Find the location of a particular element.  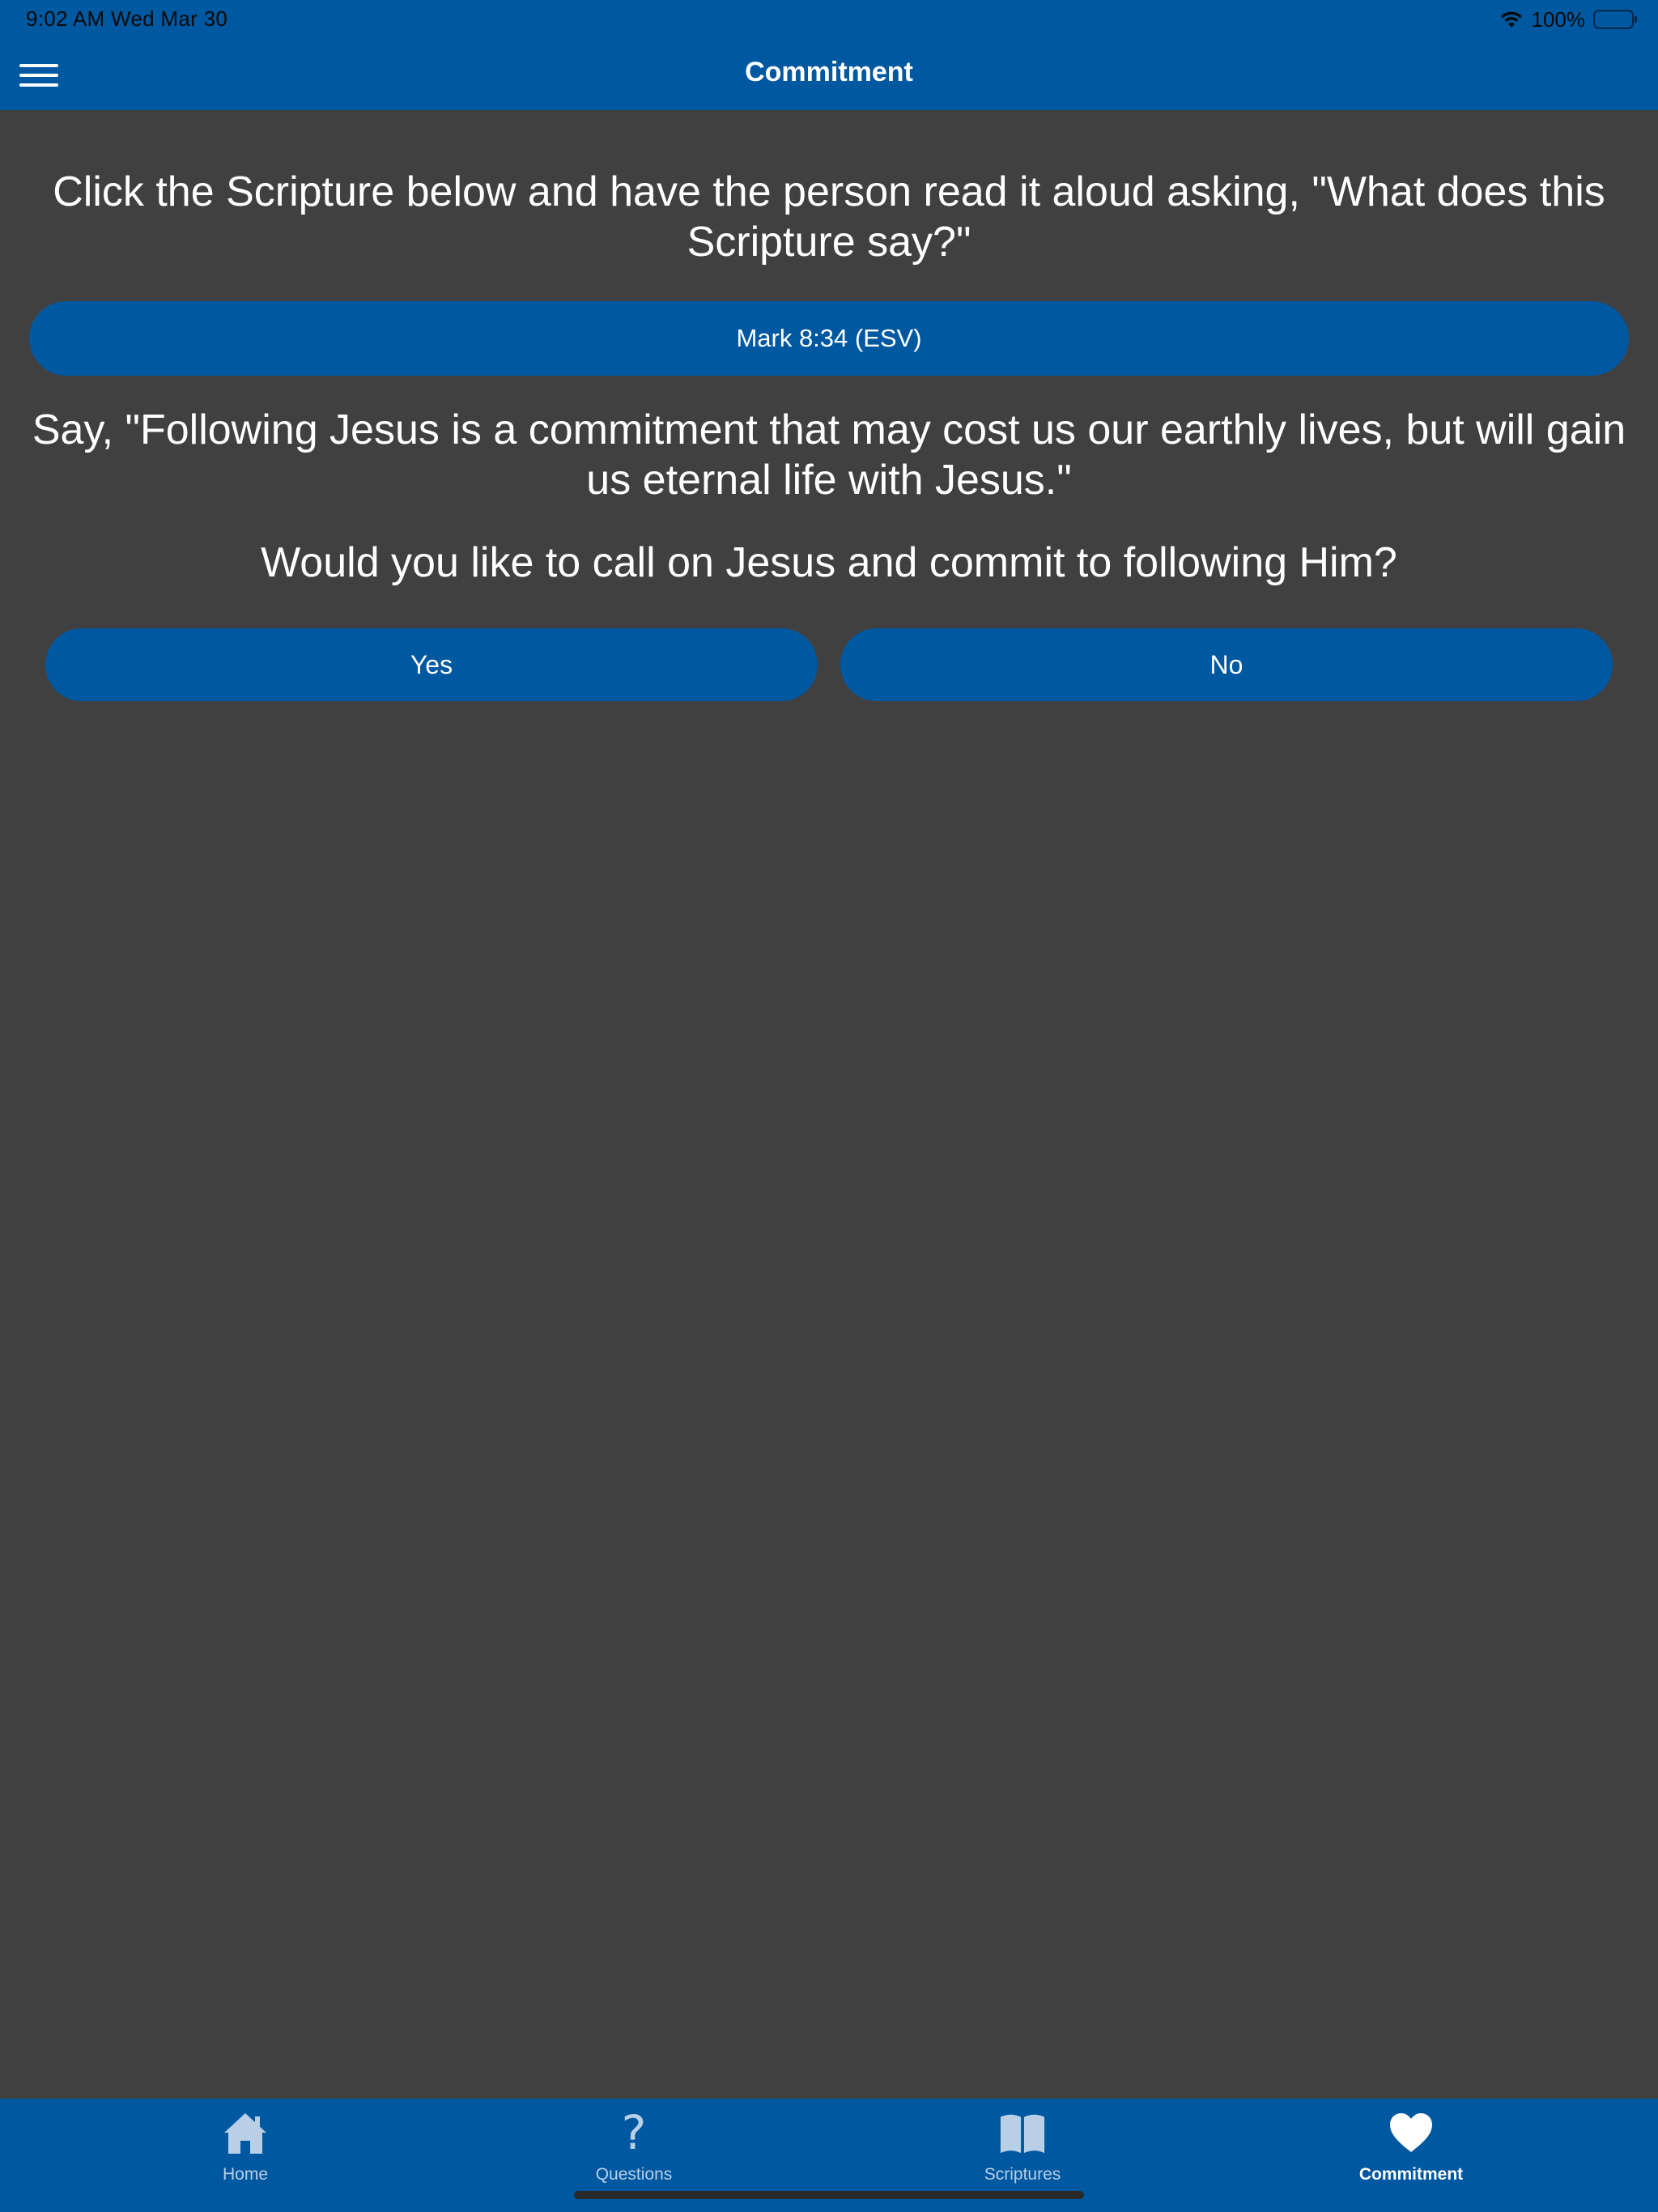

no-button: No is located at coordinates (1226, 665).